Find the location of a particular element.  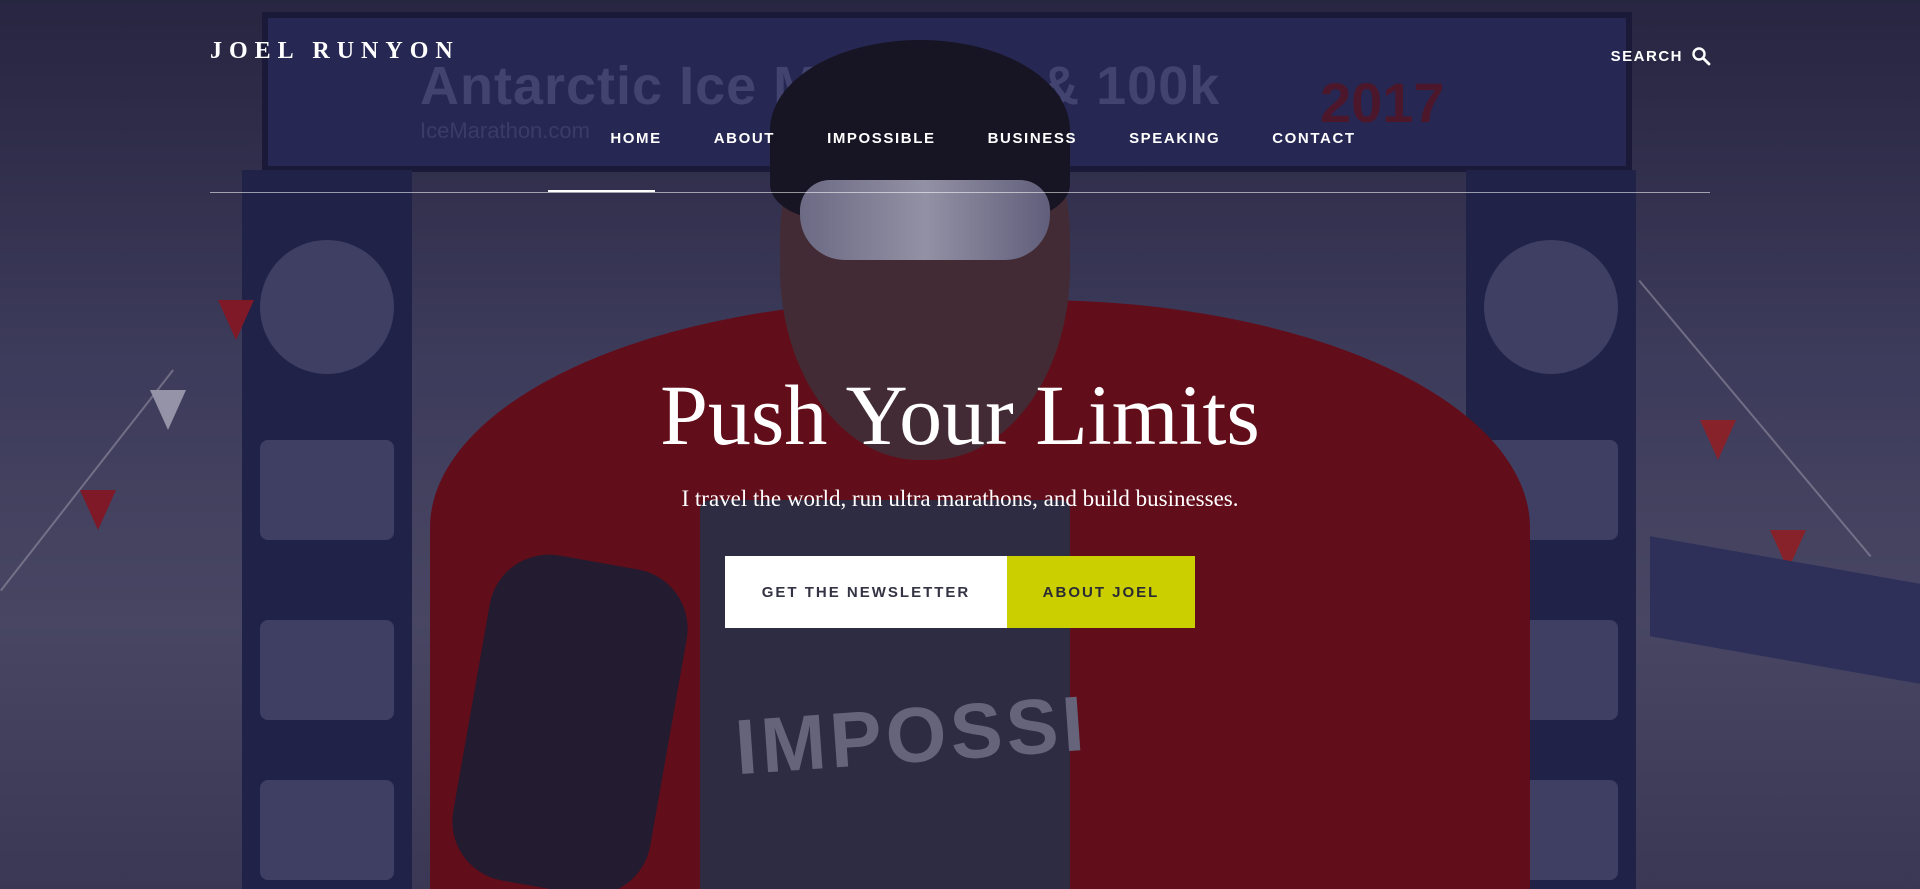

nav-impossible: IMPOSSIBLE is located at coordinates (881, 138).